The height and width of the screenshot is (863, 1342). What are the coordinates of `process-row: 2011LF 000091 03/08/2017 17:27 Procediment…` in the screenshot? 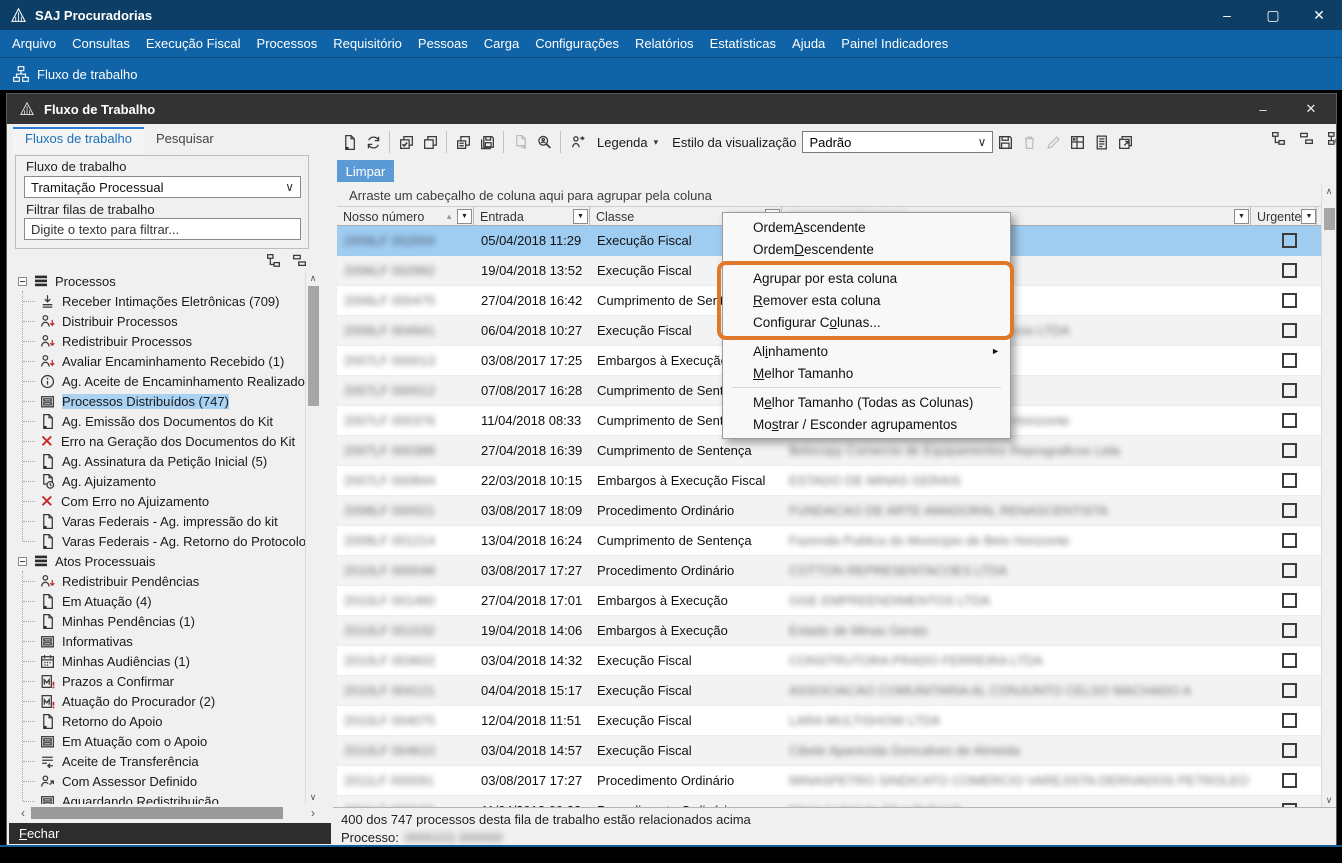 It's located at (830, 781).